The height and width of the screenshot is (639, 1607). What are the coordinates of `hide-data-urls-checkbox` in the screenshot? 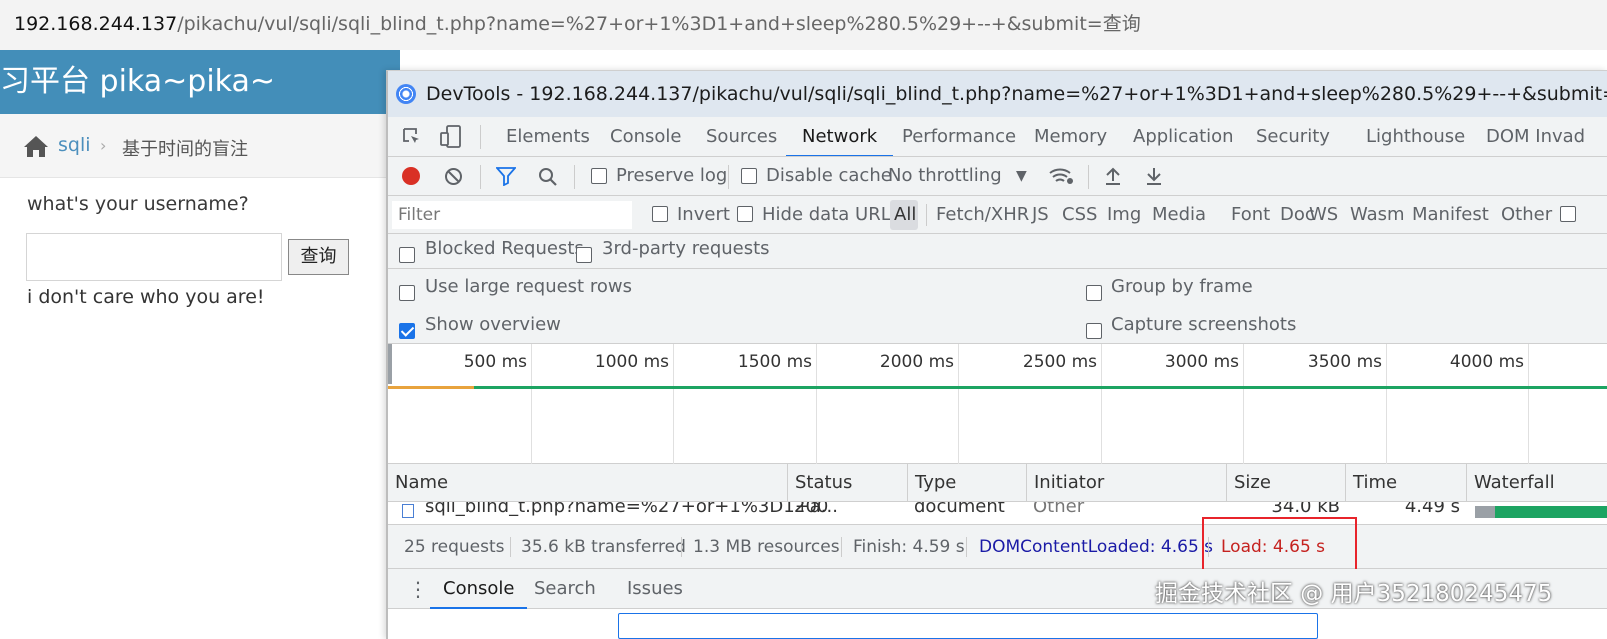 It's located at (745, 214).